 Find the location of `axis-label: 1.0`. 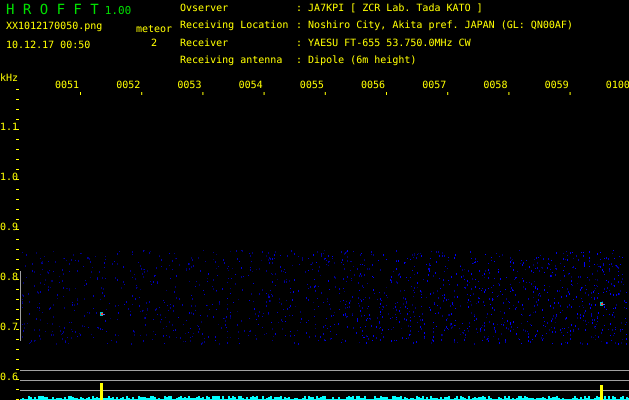

axis-label: 1.0 is located at coordinates (9, 178).